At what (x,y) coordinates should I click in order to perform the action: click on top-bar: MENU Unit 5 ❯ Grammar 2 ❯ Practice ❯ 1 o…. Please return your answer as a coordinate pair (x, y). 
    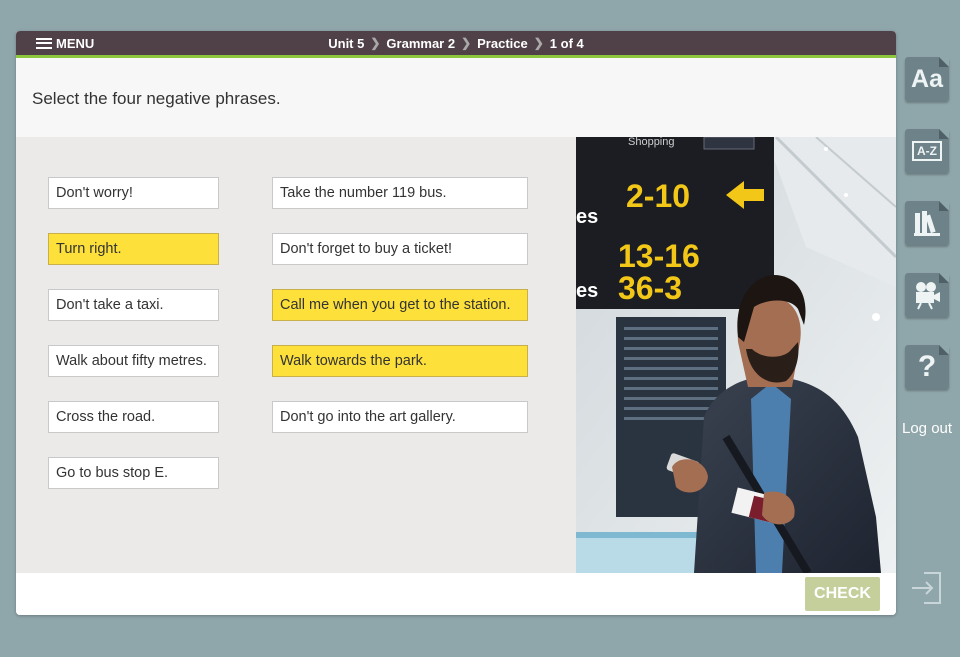
    Looking at the image, I should click on (456, 44).